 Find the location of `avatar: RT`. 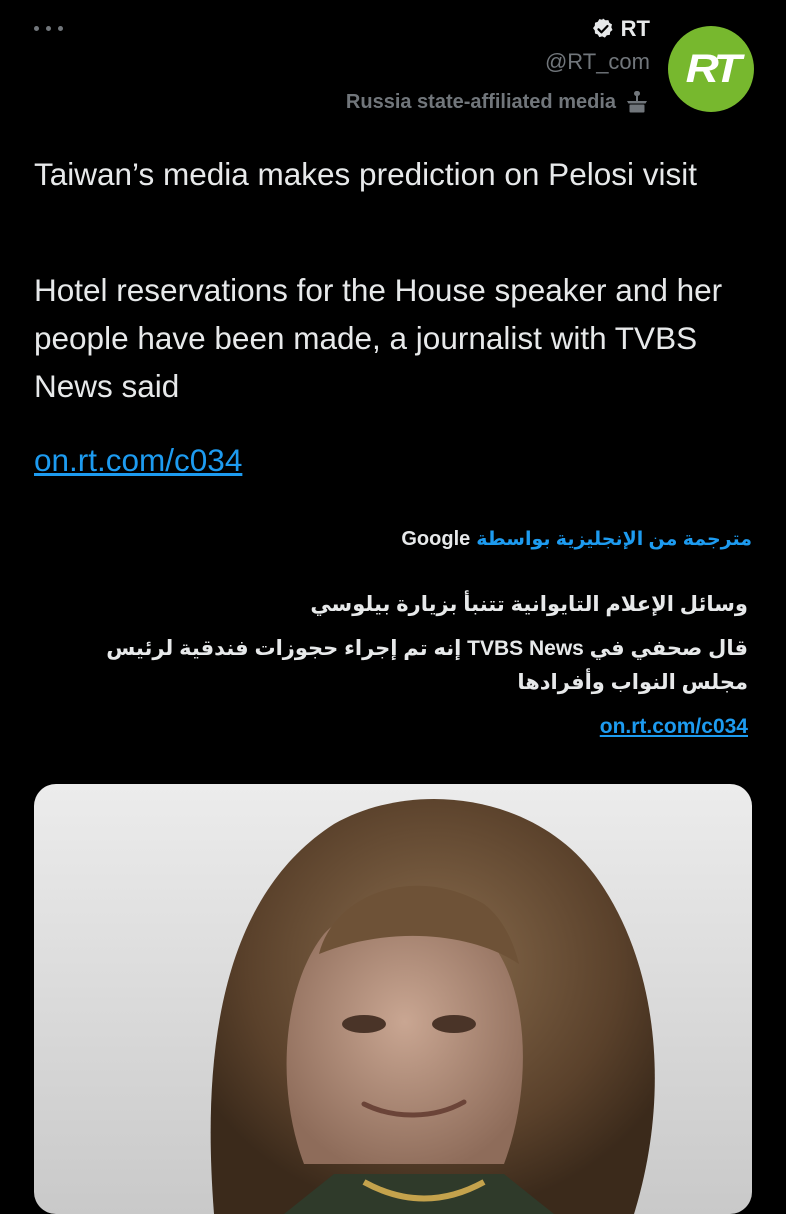

avatar: RT is located at coordinates (711, 69).